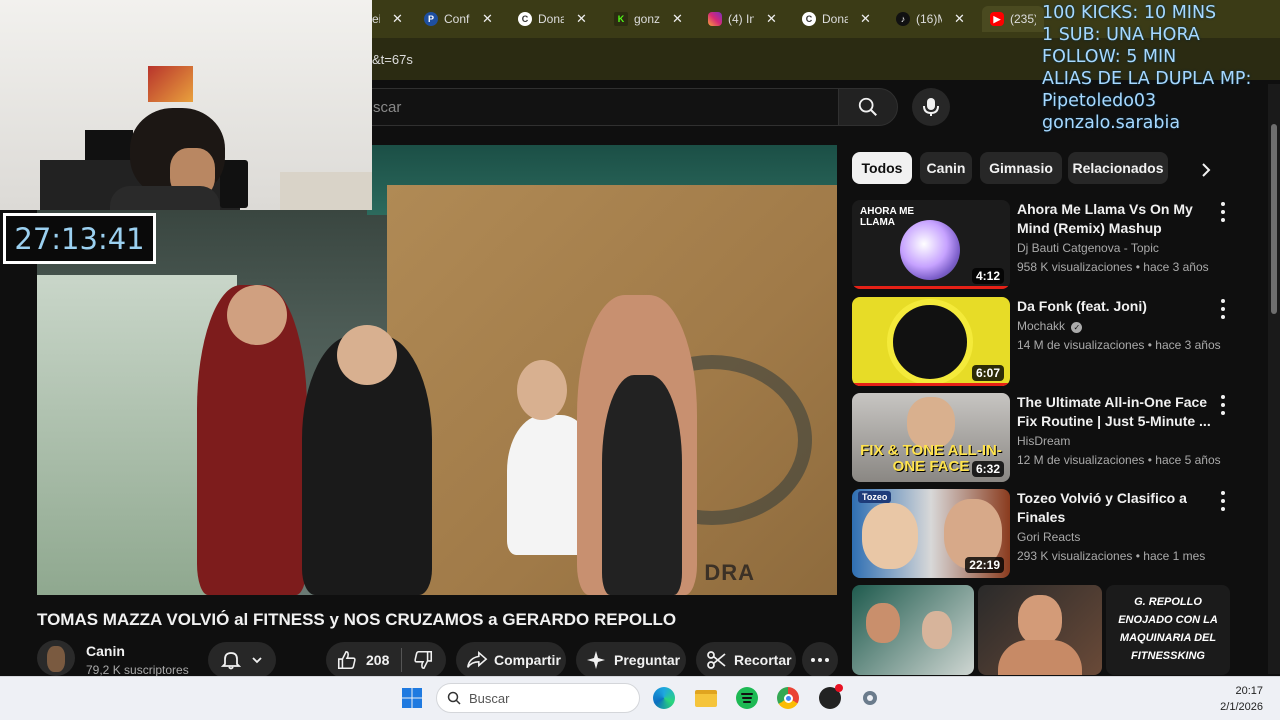 The width and height of the screenshot is (1280, 720). I want to click on edge-icon, so click(664, 698).